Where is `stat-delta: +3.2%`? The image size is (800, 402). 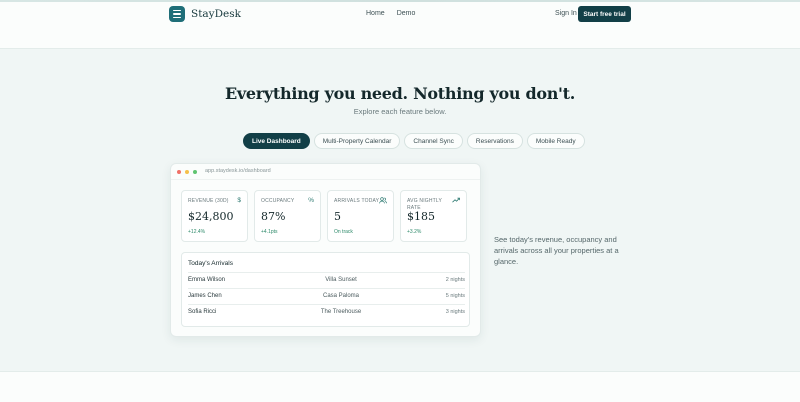 stat-delta: +3.2% is located at coordinates (414, 232).